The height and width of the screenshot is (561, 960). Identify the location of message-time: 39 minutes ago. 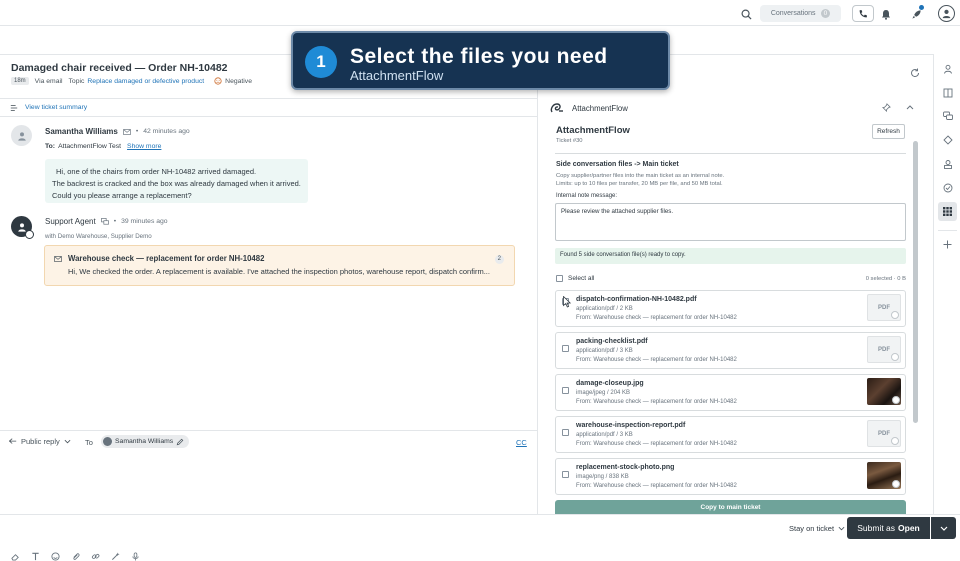
(144, 221).